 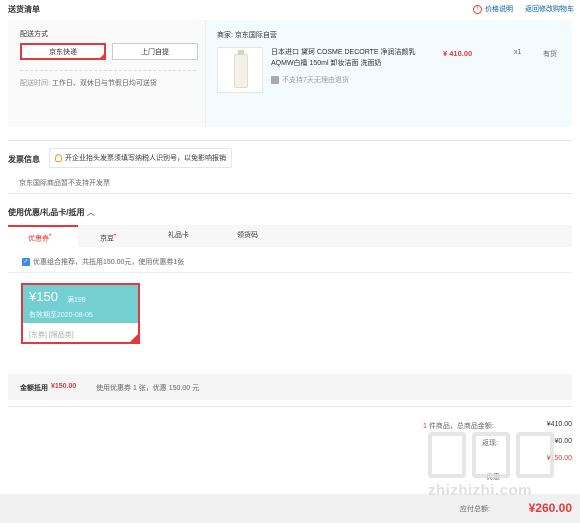 I want to click on recommend-combo: ✓ 优惠组合推荐，共抵用150.00元，使用优惠券1张, so click(x=103, y=262).